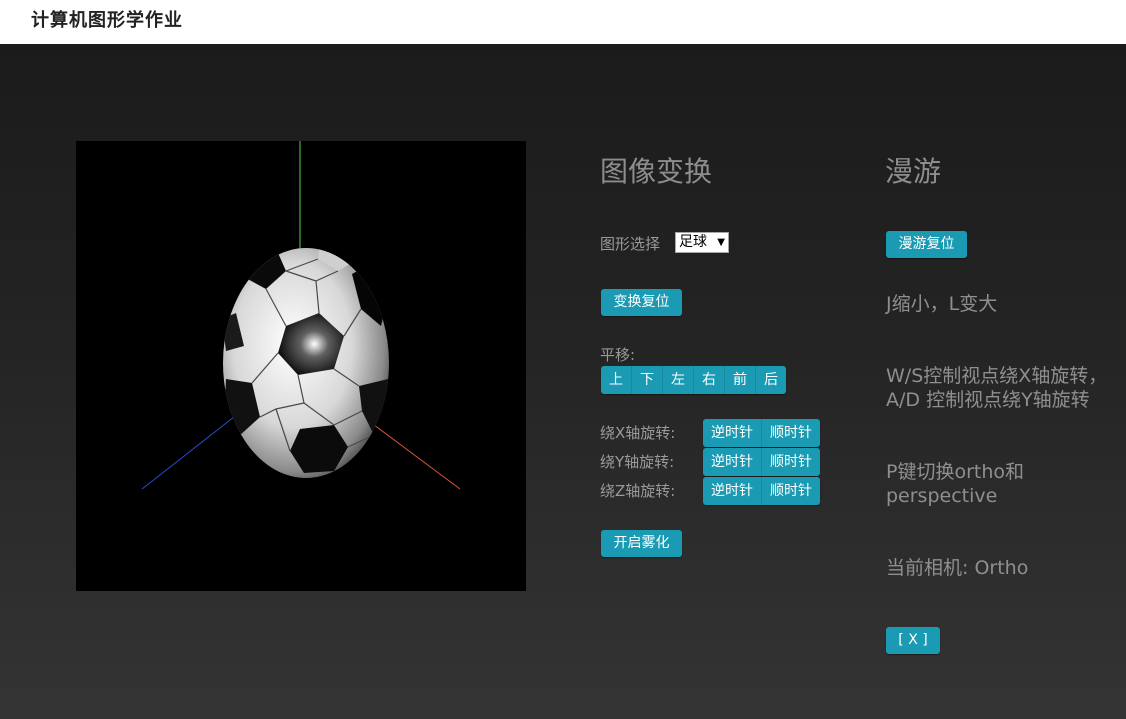 The image size is (1126, 719). I want to click on rotate-x-button-group: 逆时针 顺时针, so click(761, 433).